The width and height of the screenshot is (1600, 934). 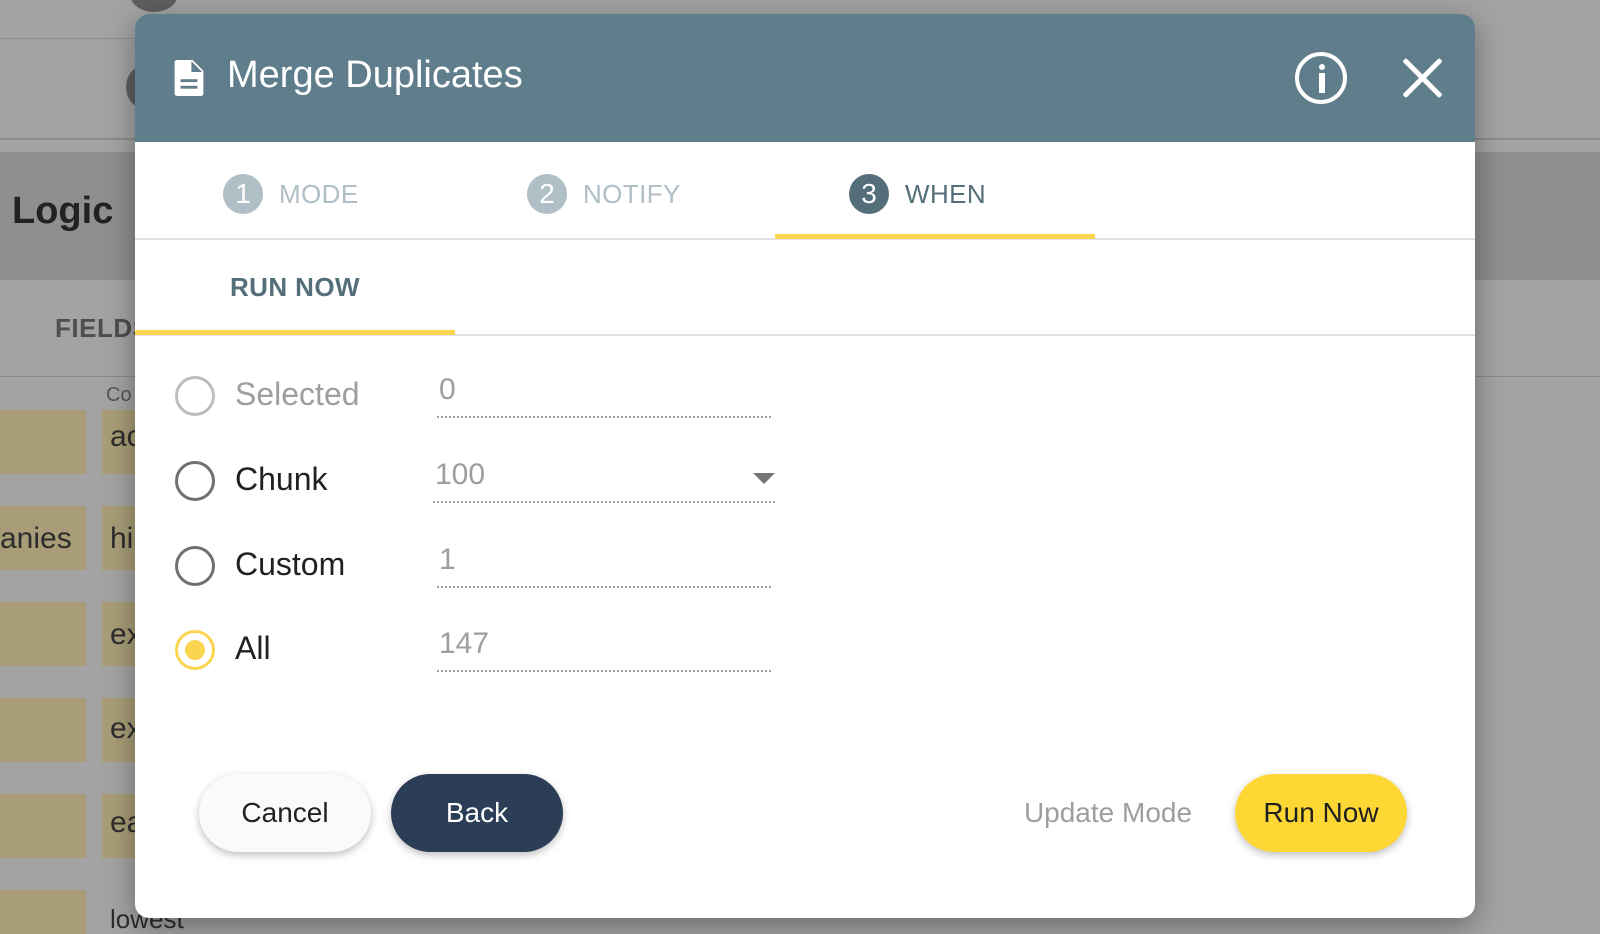 I want to click on run-now-button: Run Now, so click(x=1321, y=813).